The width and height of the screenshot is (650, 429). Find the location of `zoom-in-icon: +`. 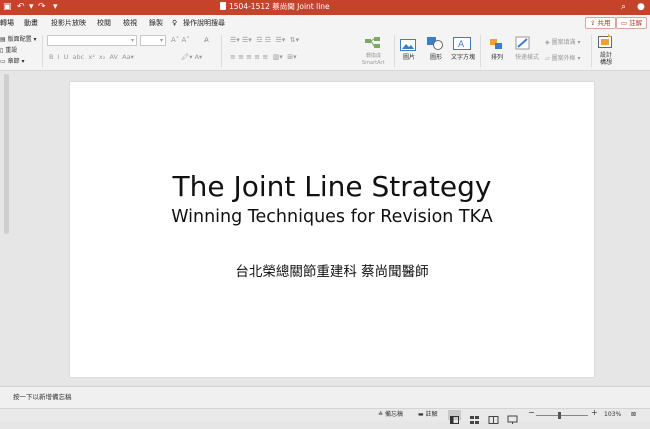

zoom-in-icon: + is located at coordinates (594, 413).